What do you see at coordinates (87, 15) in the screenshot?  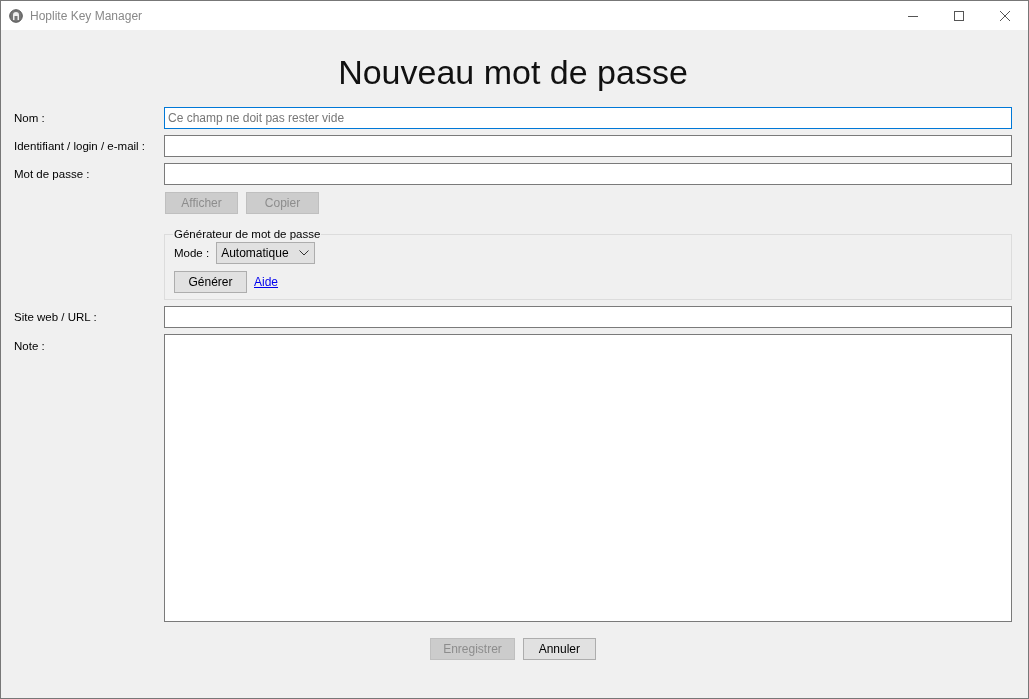 I see `window-title: Hoplite Key Manager` at bounding box center [87, 15].